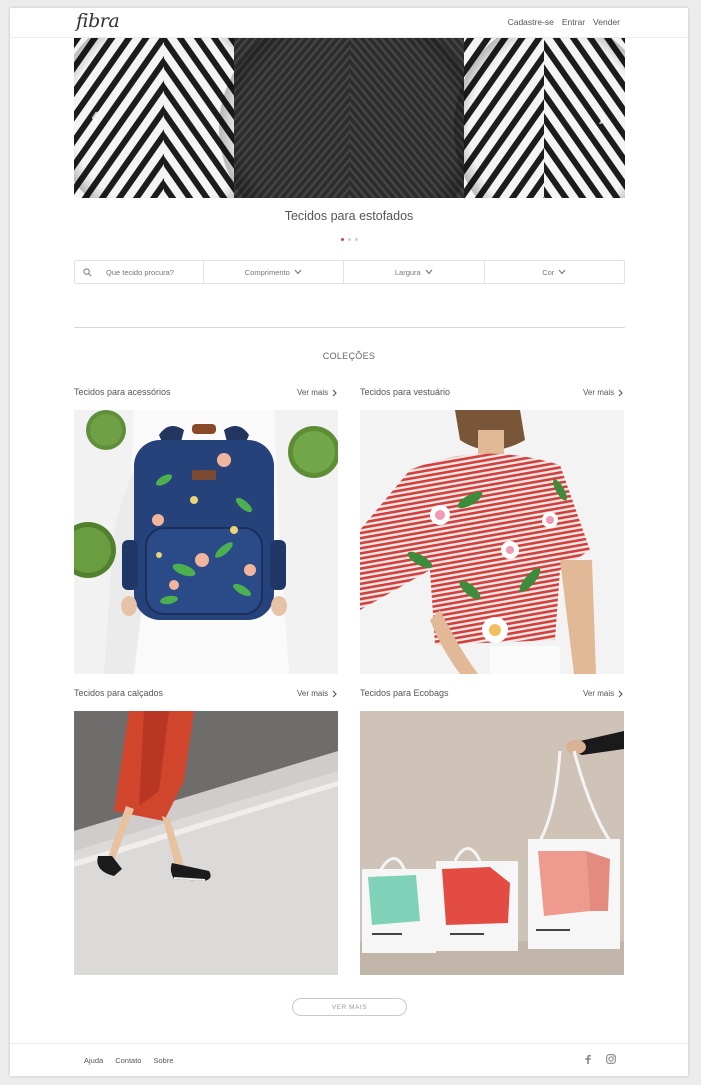 The width and height of the screenshot is (701, 1085). I want to click on collection-title-ecobags: Tecidos para Ecobags, so click(404, 693).